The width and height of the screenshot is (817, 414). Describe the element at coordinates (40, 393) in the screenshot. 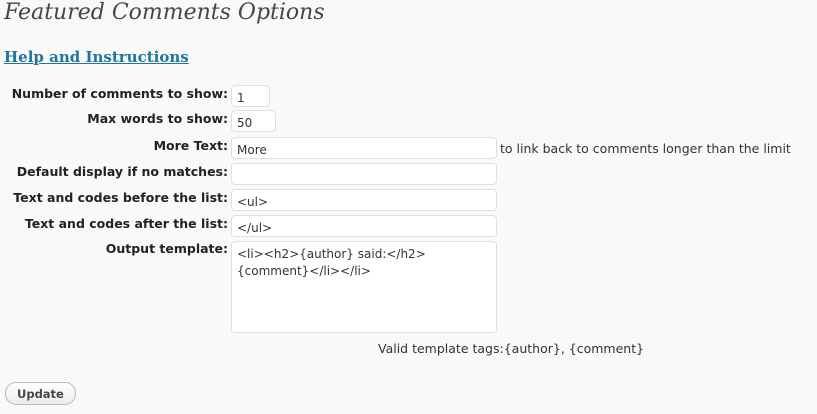

I see `update-button: Update` at that location.